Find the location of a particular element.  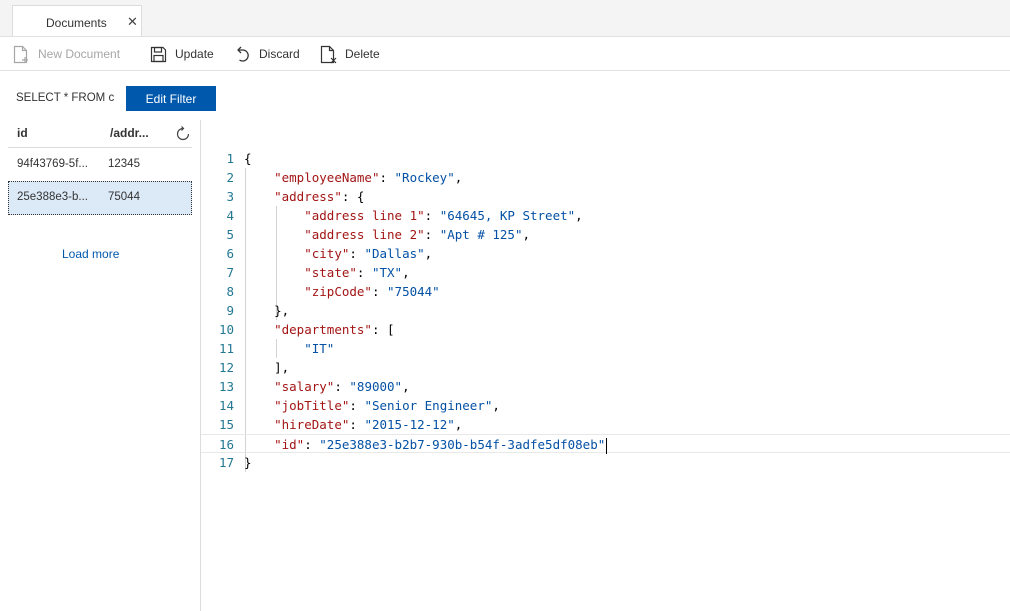

json-value: "Apt # 125" is located at coordinates (481, 234).